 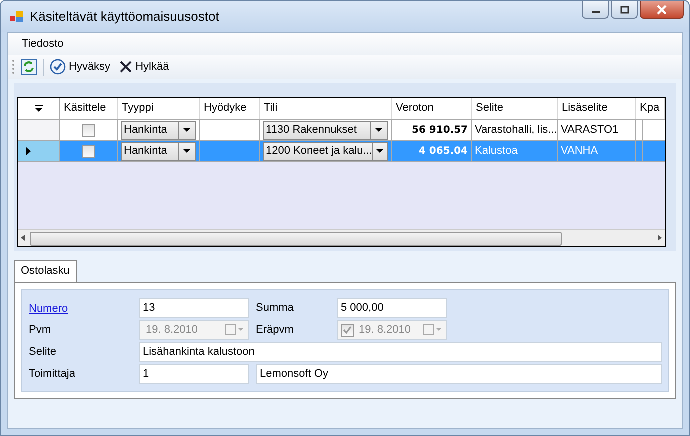 I want to click on account-dropdown: 1130 Rakennukset, so click(x=325, y=130).